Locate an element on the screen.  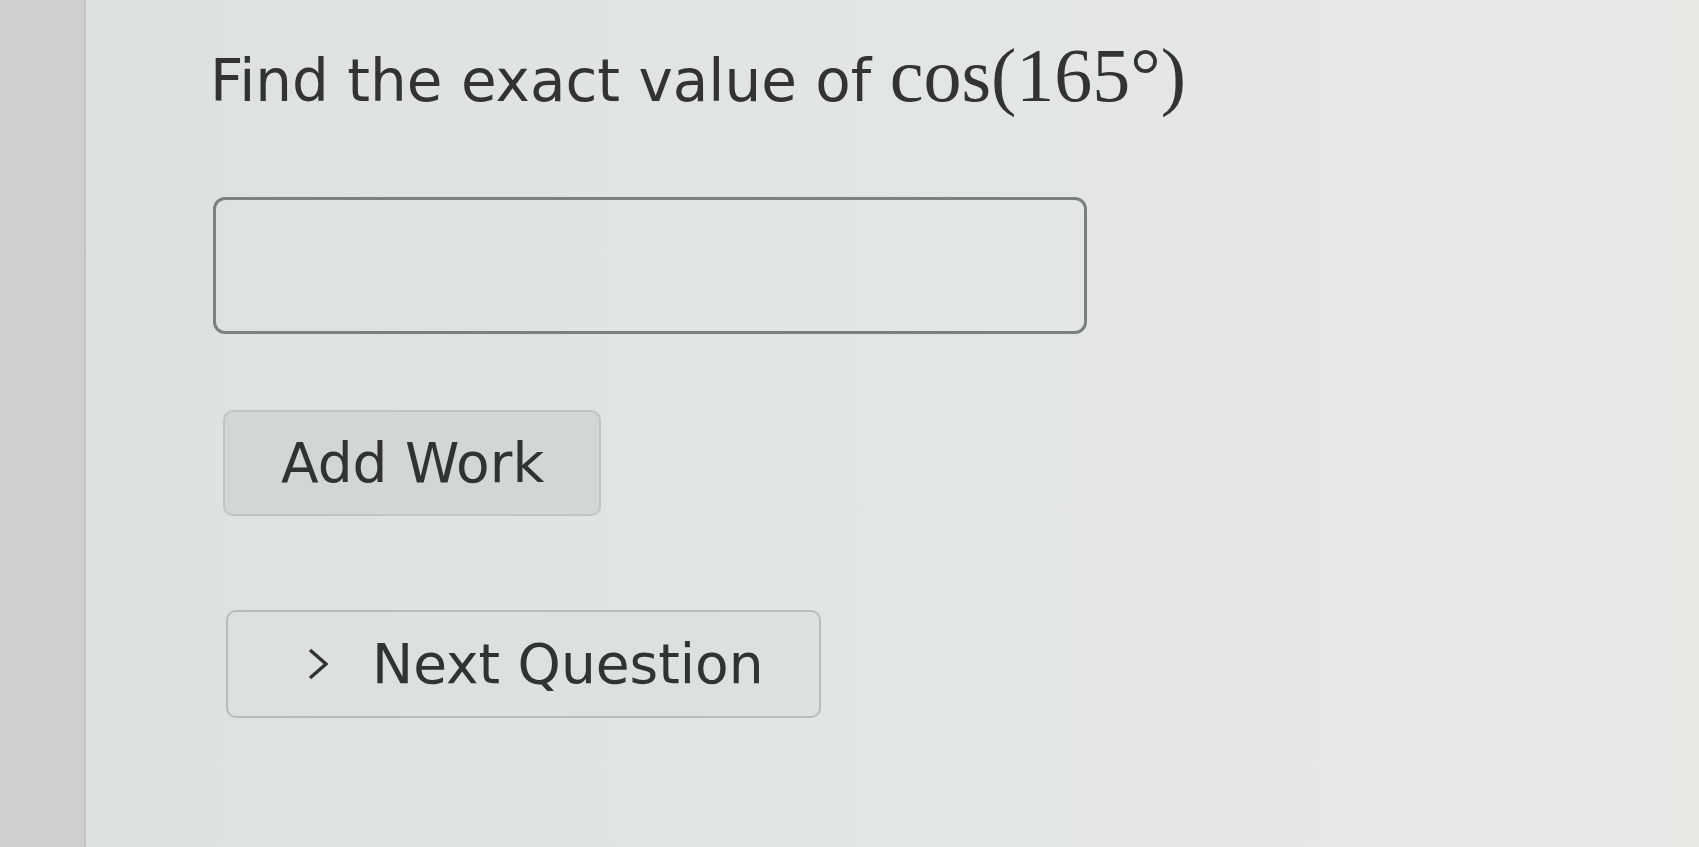
next-question-button: Next Question is located at coordinates (523, 664).